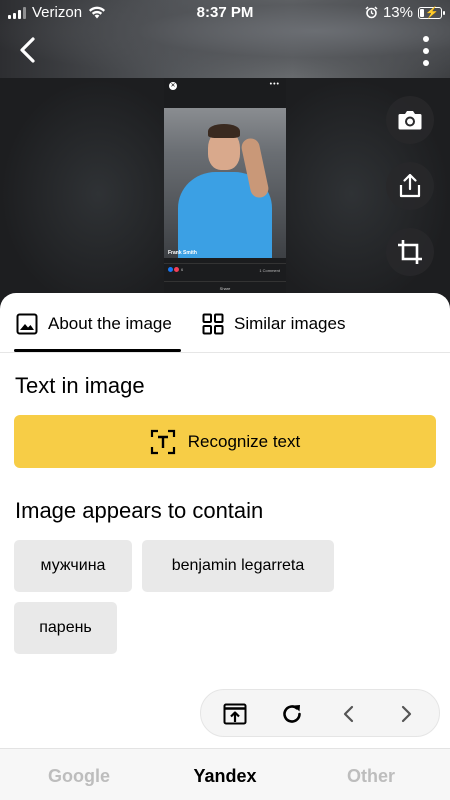 Image resolution: width=450 pixels, height=800 pixels. What do you see at coordinates (426, 39) in the screenshot?
I see `more-vertical-icon` at bounding box center [426, 39].